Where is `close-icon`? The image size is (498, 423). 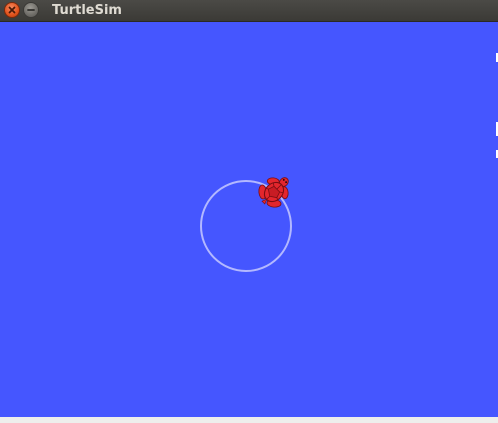 close-icon is located at coordinates (12, 10).